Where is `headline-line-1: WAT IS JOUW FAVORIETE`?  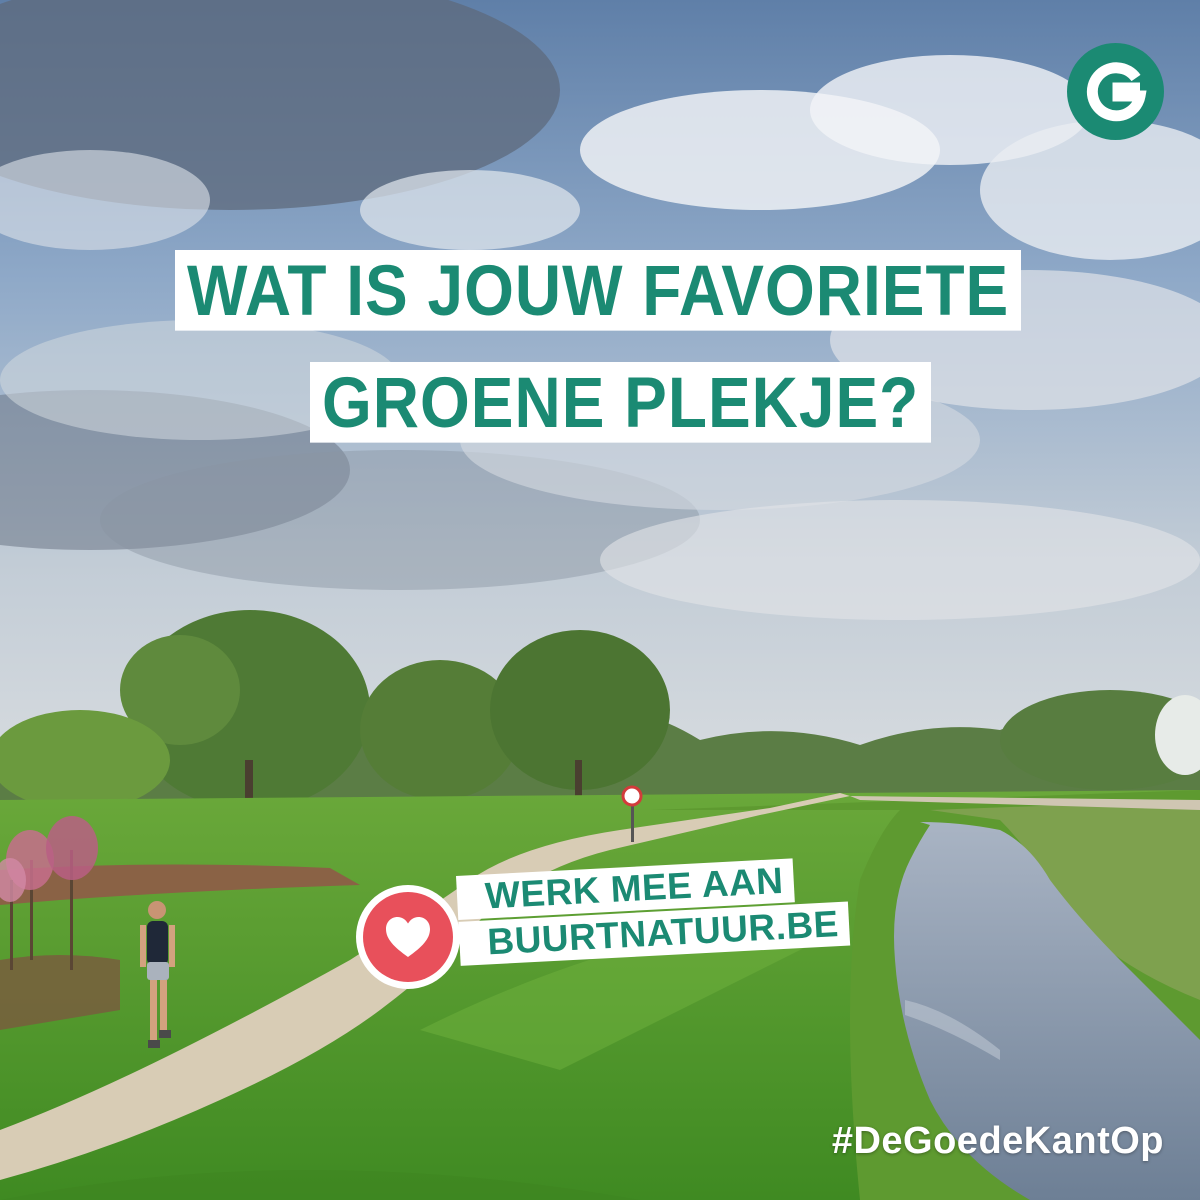 headline-line-1: WAT IS JOUW FAVORIETE is located at coordinates (598, 290).